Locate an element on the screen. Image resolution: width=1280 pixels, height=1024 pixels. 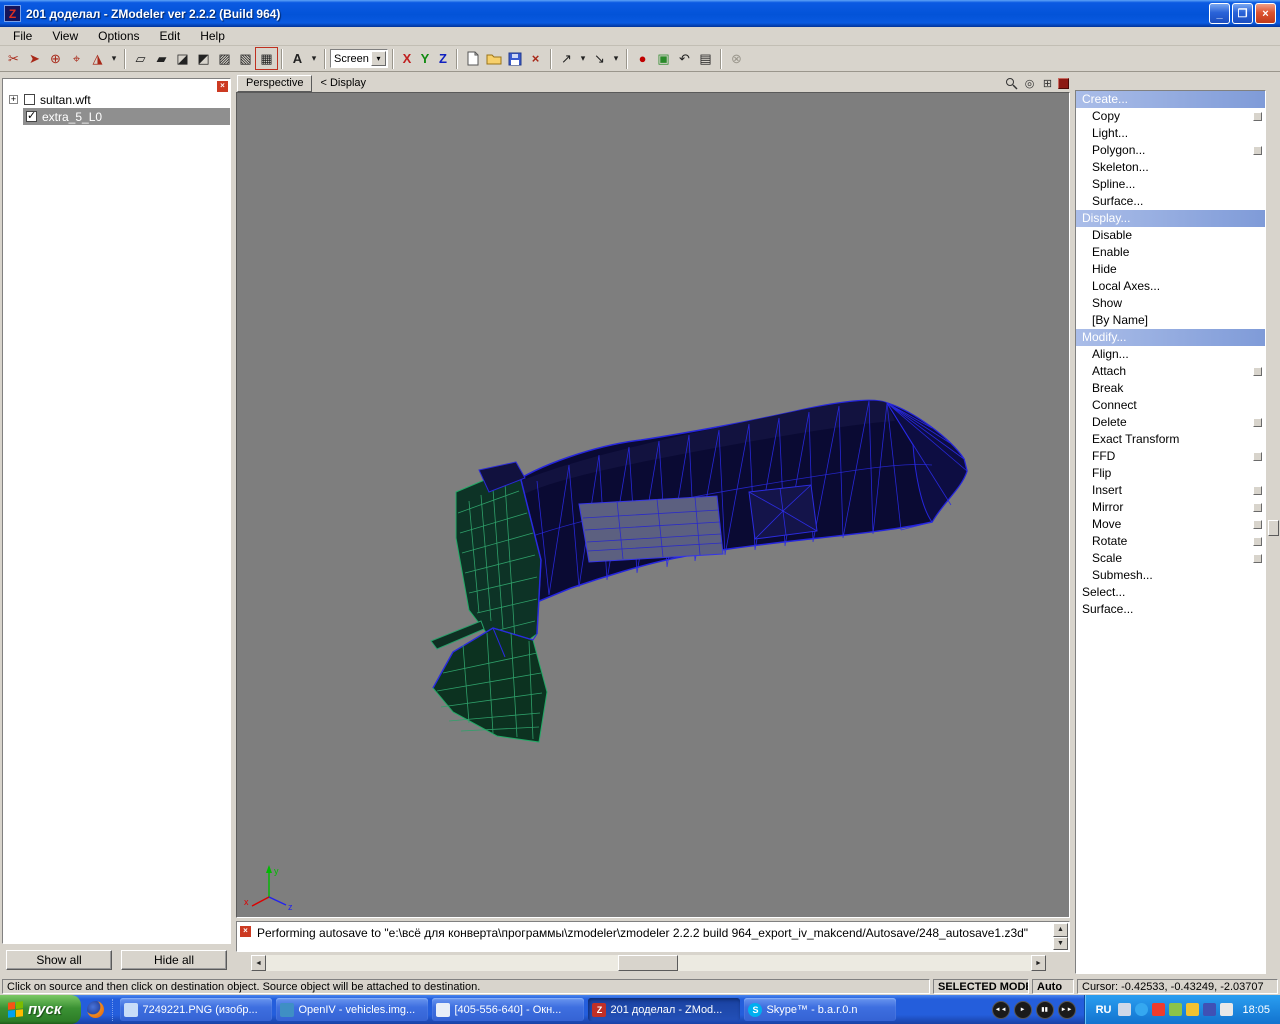
cmd-polygon-expand-box is located at coordinates (1257, 150).